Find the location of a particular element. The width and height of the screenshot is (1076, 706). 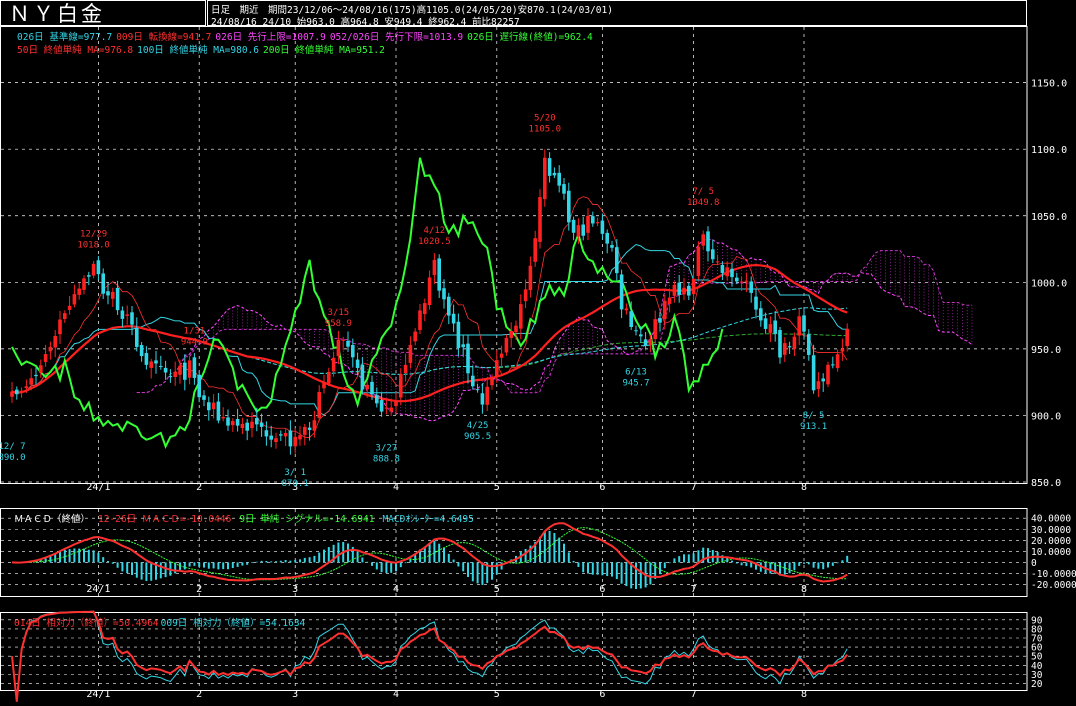

annotation-value: 1020.5 is located at coordinates (434, 242).